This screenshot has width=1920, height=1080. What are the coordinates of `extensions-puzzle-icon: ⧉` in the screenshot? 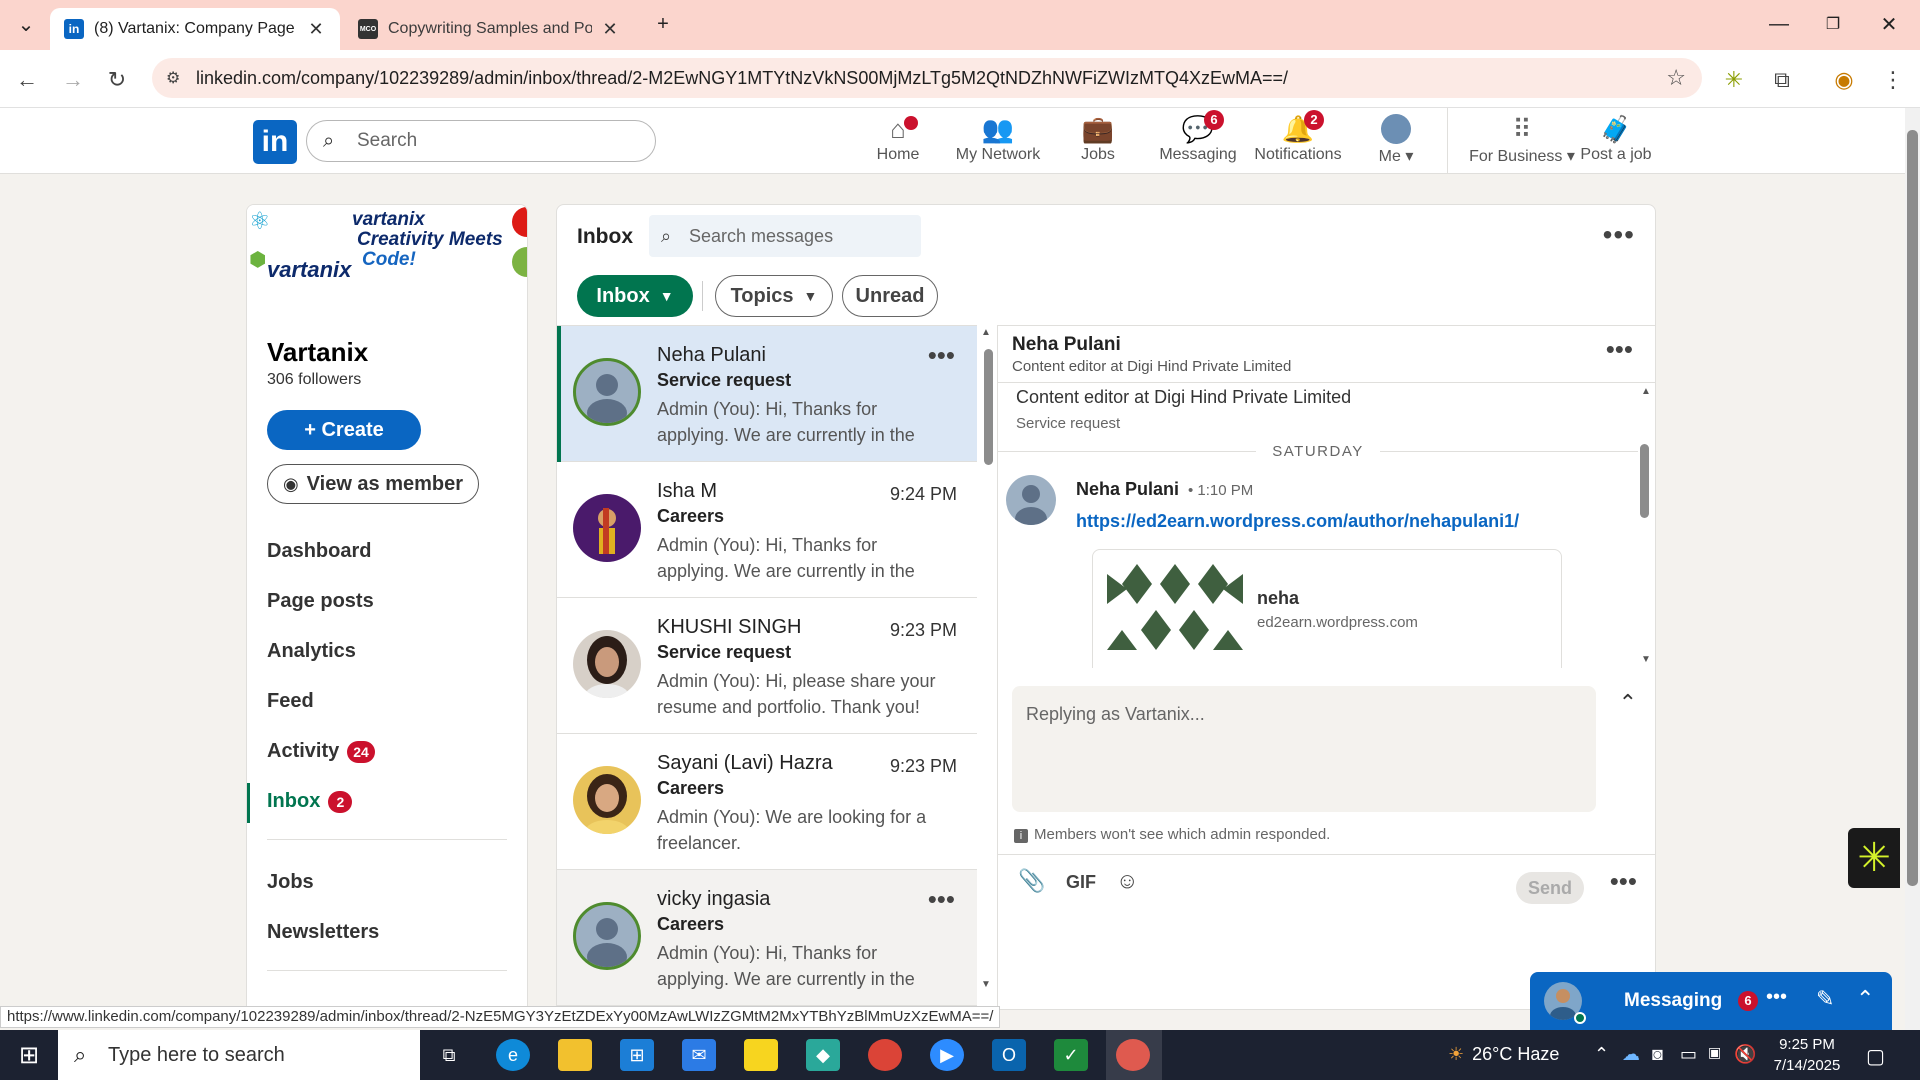 It's located at (1782, 80).